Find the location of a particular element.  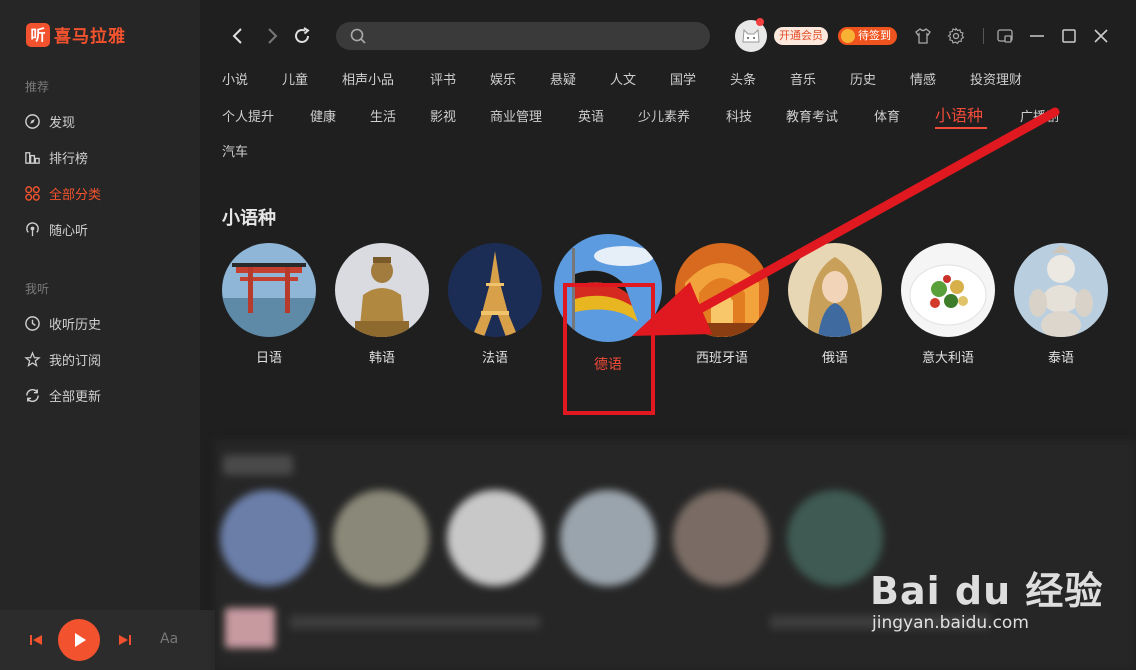

category-tab: 汽车 is located at coordinates (235, 150).